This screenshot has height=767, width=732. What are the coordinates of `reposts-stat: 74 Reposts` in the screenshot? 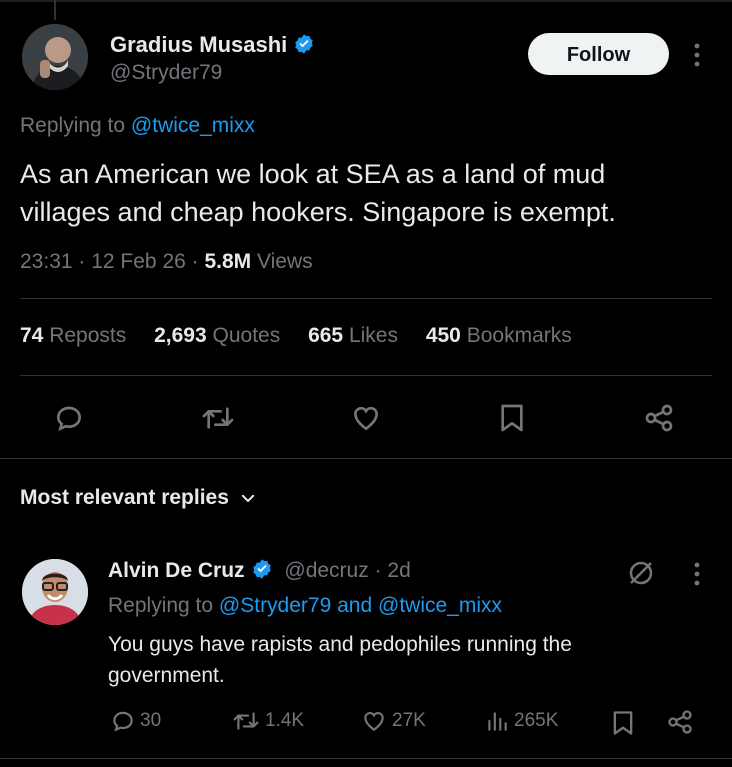 It's located at (73, 335).